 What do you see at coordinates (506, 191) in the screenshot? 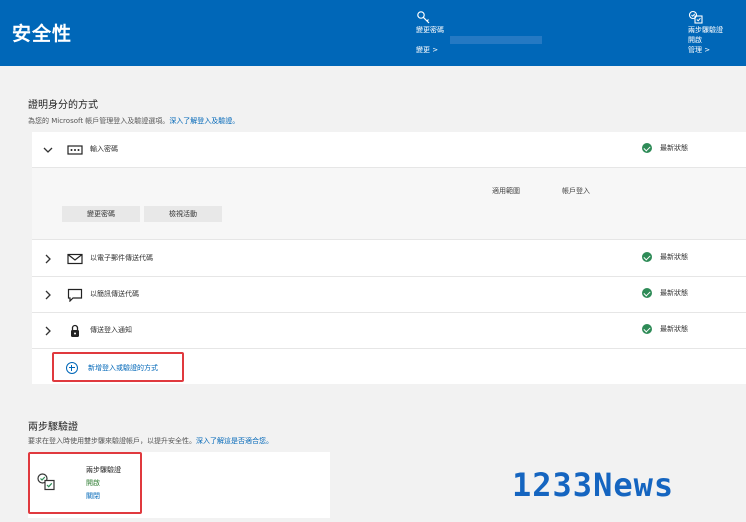
I see `scope-column-label: 適用範圍` at bounding box center [506, 191].